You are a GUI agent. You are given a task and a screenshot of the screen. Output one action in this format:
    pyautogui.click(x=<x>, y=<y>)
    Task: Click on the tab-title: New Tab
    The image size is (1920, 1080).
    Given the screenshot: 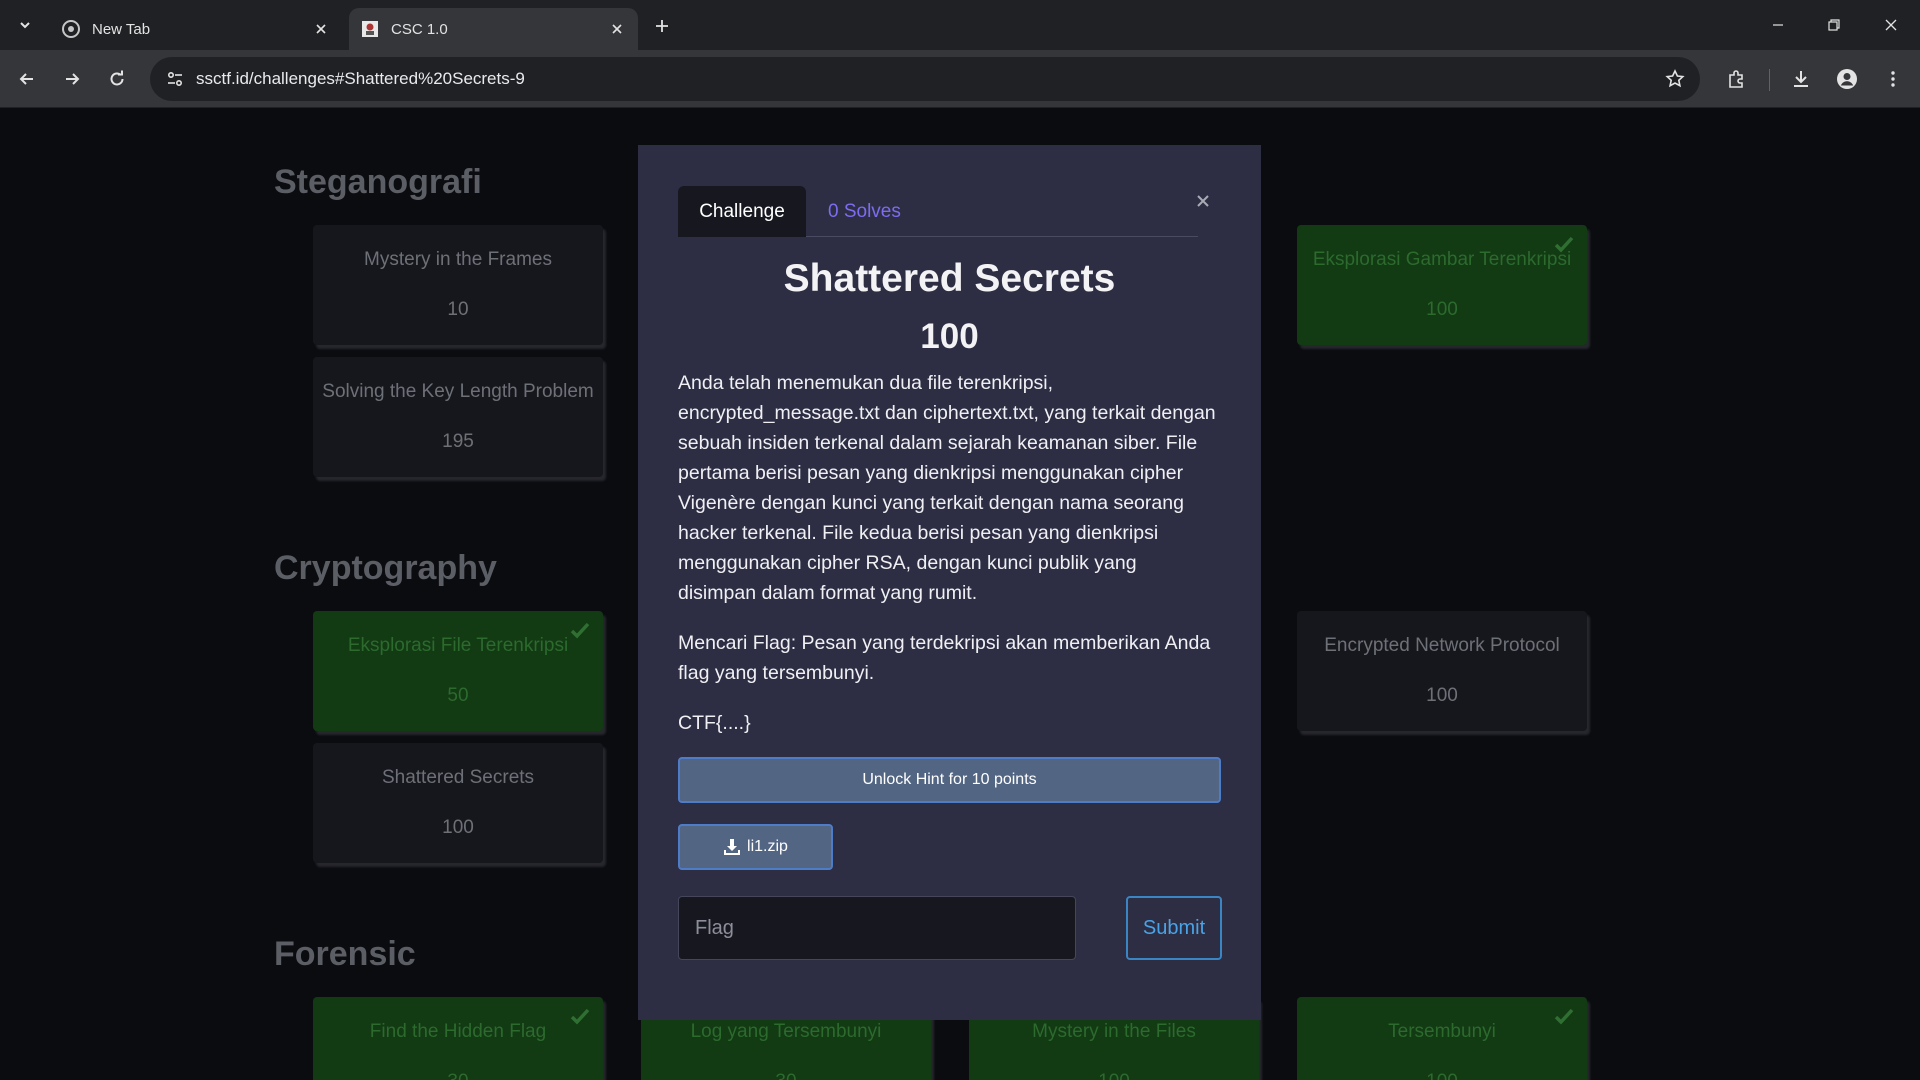 What is the action you would take?
    pyautogui.click(x=121, y=29)
    